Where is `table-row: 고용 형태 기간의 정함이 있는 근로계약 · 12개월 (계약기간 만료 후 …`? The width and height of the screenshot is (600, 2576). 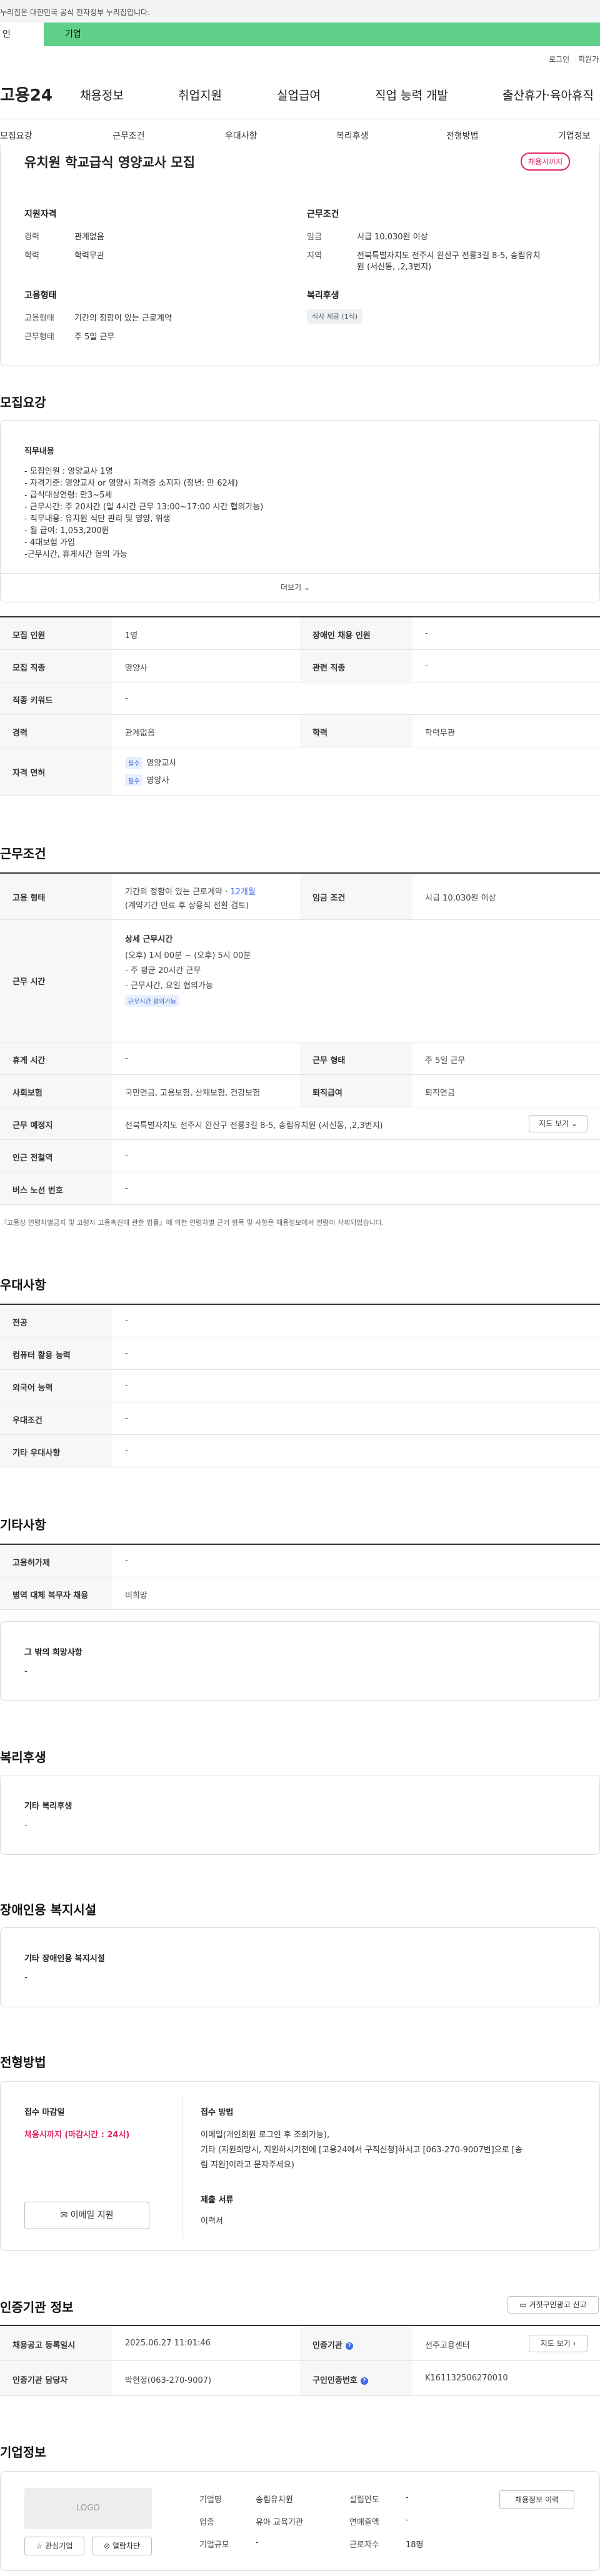
table-row: 고용 형태 기간의 정함이 있는 근로계약 · 12개월 (계약기간 만료 후 … is located at coordinates (300, 897).